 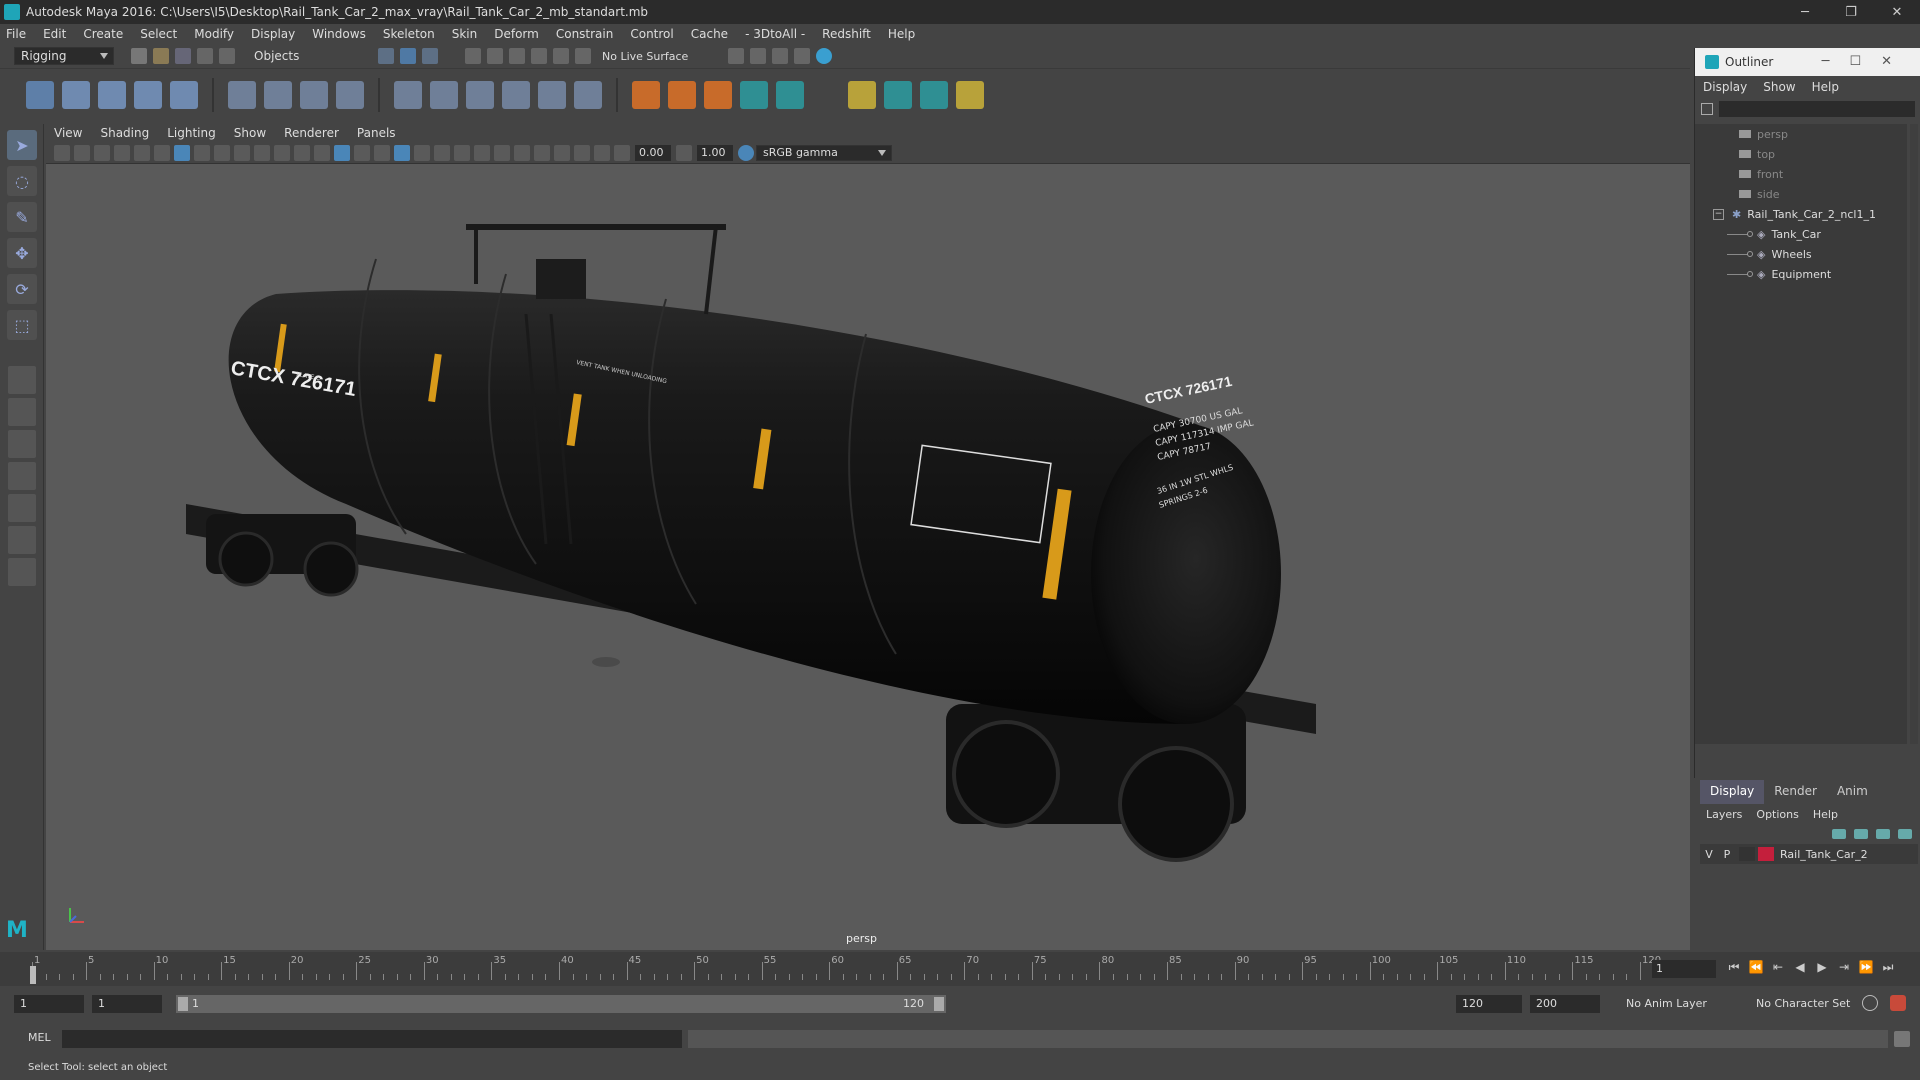 I want to click on color-management-icon, so click(x=746, y=152).